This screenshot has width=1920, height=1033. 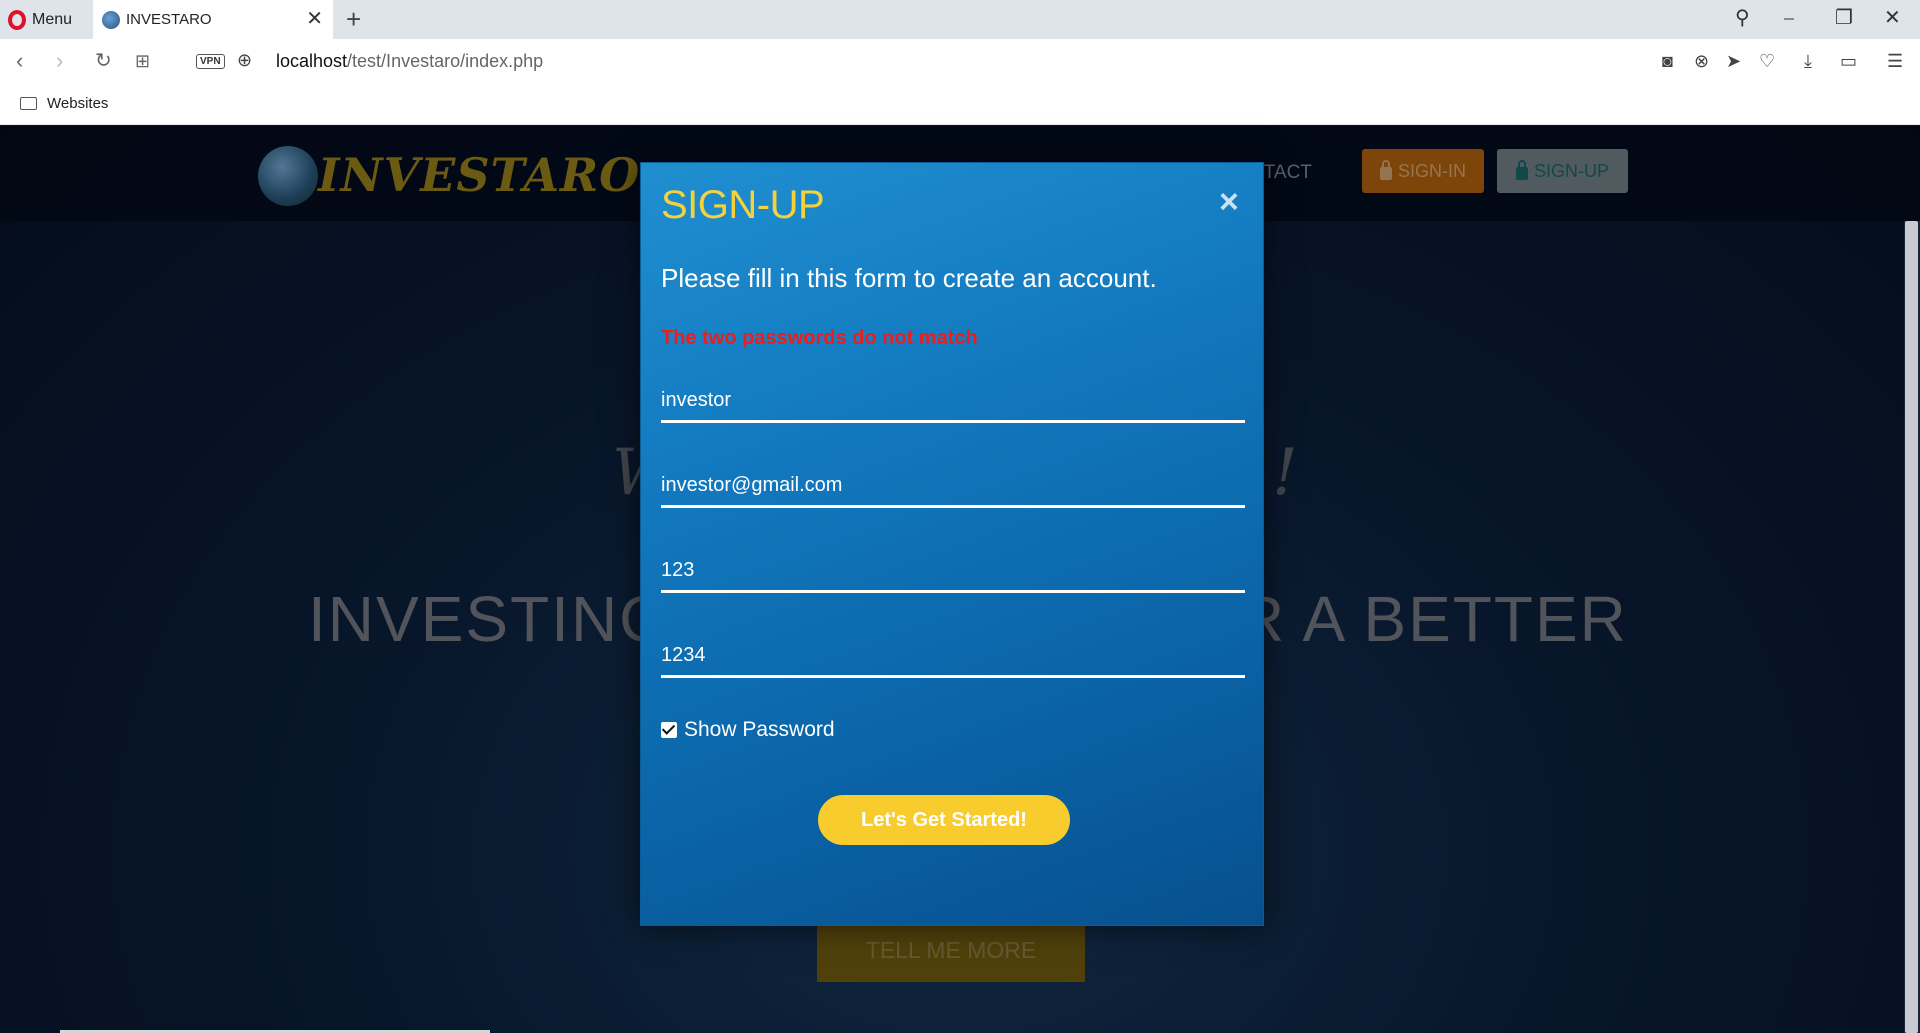 I want to click on easy-setup-icon: ☰, so click(x=1895, y=61).